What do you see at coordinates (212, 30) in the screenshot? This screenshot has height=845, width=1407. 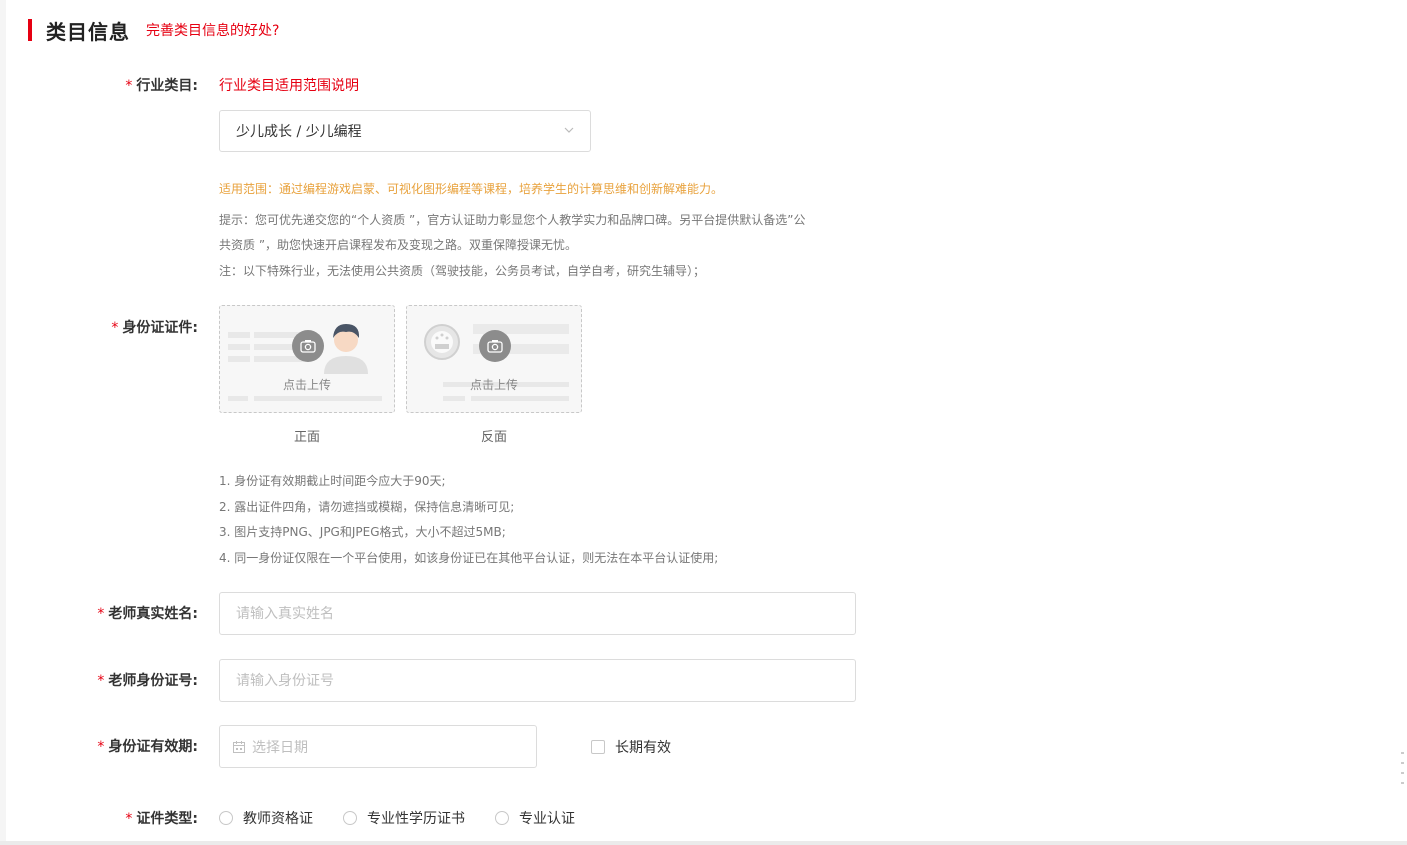 I see `benefits-link: 完善类目信息的好处?` at bounding box center [212, 30].